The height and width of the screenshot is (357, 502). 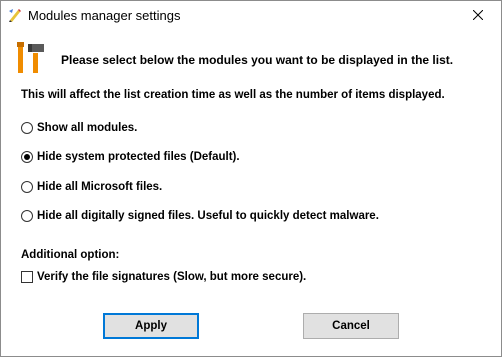 I want to click on close-icon, so click(x=478, y=16).